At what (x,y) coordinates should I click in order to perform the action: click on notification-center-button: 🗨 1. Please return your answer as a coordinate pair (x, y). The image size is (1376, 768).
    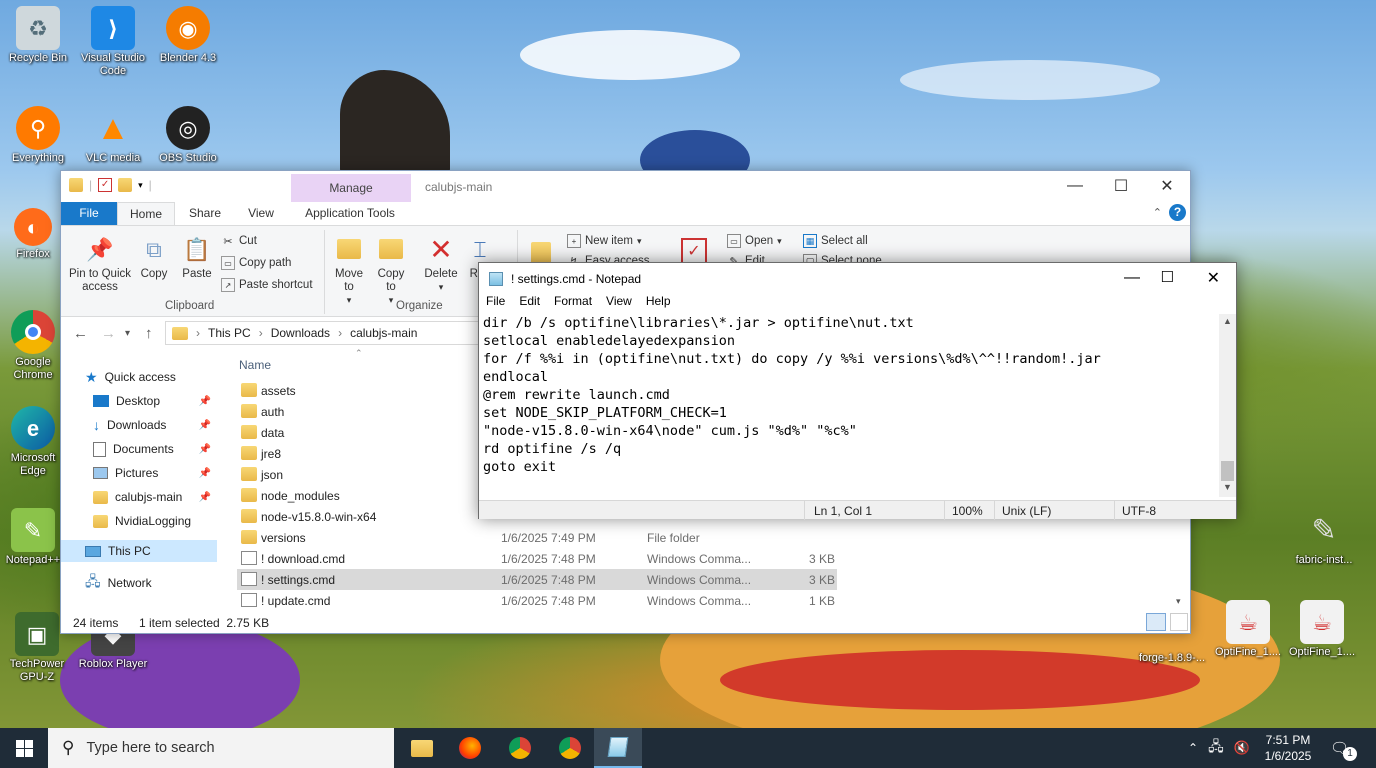
    Looking at the image, I should click on (1346, 748).